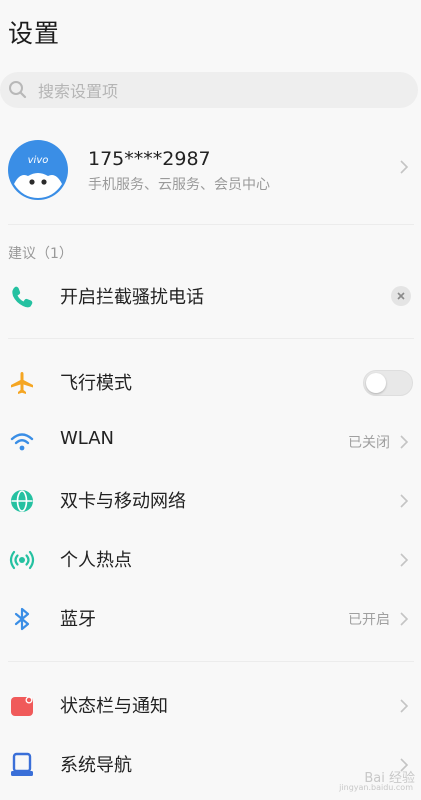  I want to click on globe-icon, so click(22, 501).